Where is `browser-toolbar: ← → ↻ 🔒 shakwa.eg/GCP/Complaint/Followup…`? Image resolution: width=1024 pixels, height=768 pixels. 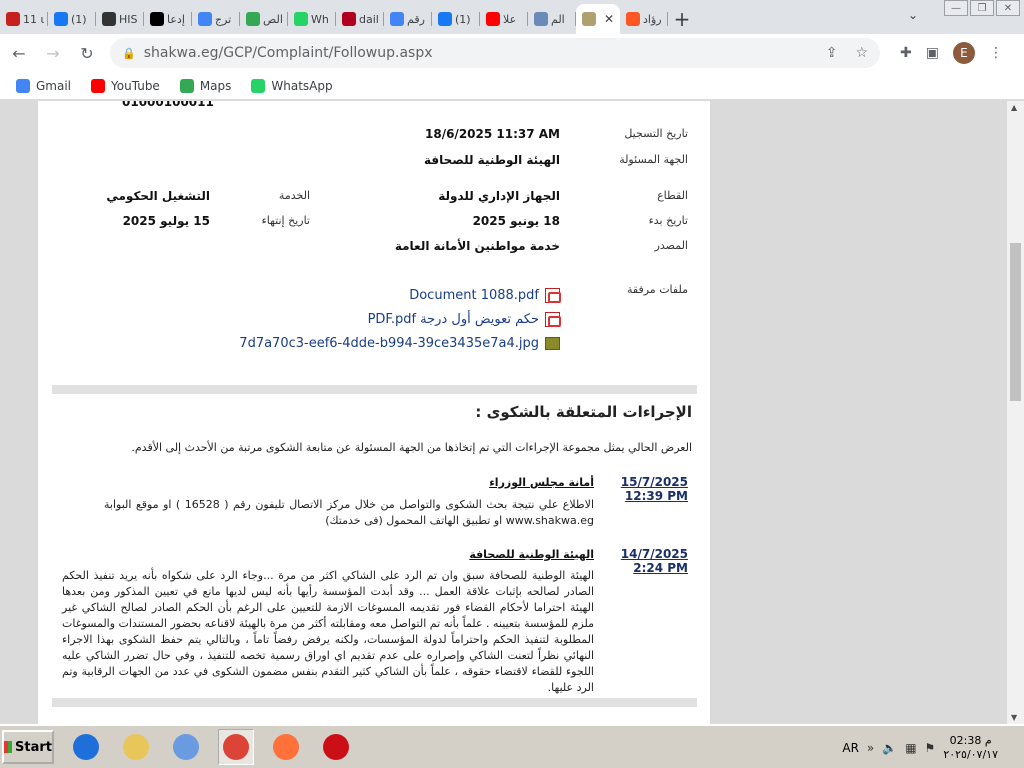
browser-toolbar: ← → ↻ 🔒 shakwa.eg/GCP/Complaint/Followup… is located at coordinates (512, 53).